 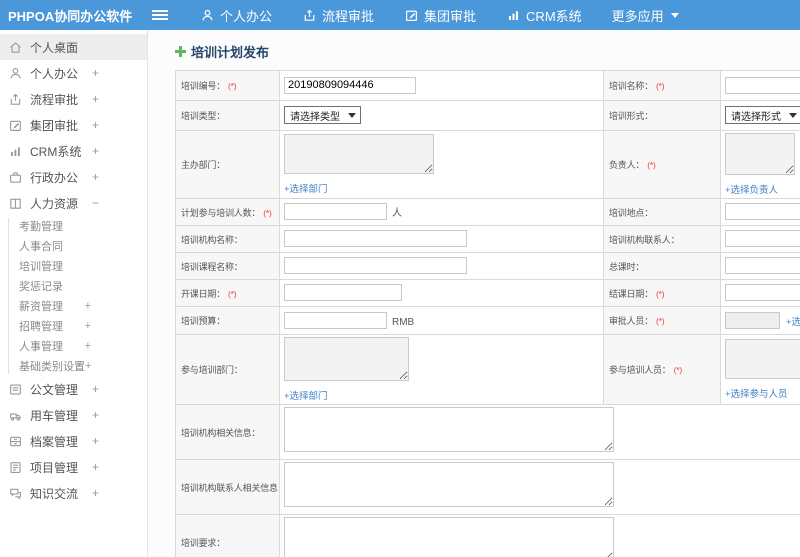 What do you see at coordinates (15, 441) in the screenshot?
I see `archive-icon` at bounding box center [15, 441].